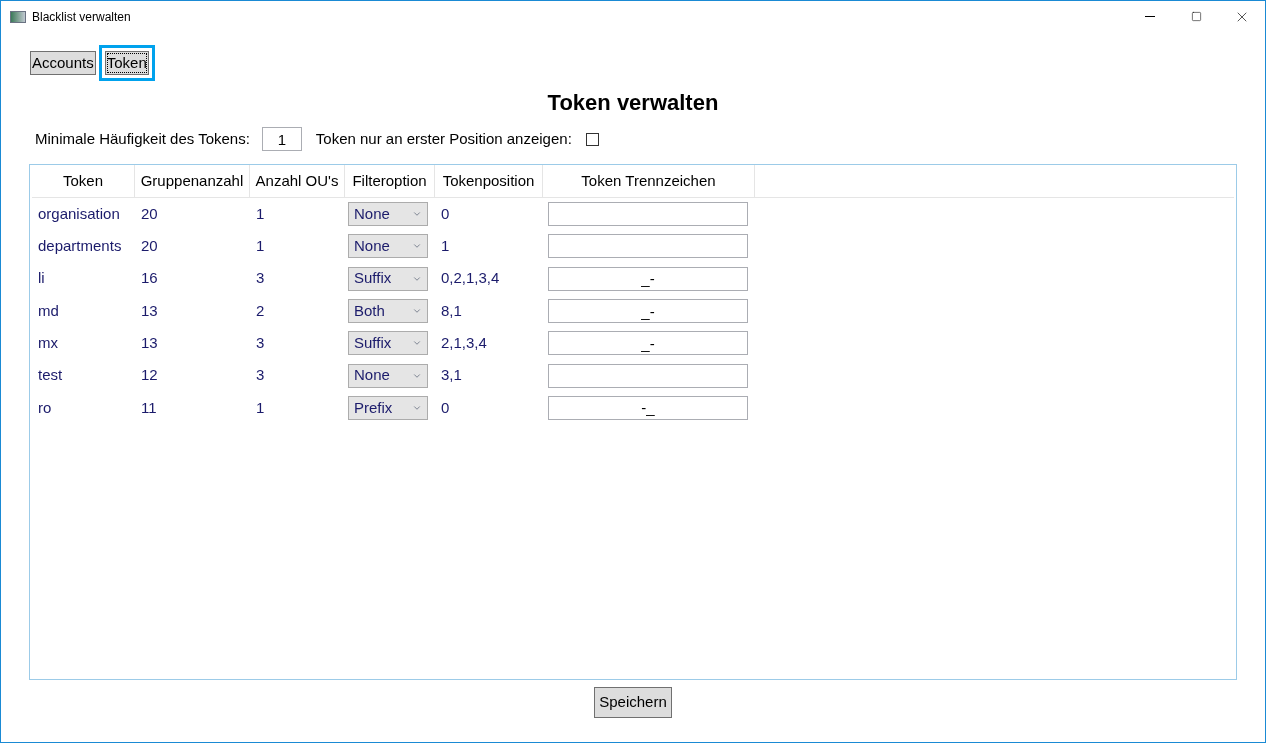 This screenshot has width=1266, height=743. I want to click on table-cell-text: ro, so click(45, 407).